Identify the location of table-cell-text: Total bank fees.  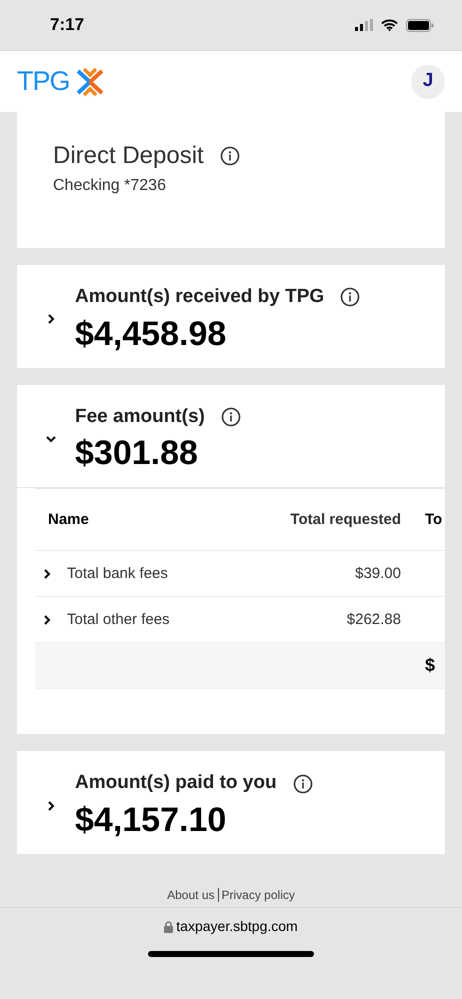
(117, 574).